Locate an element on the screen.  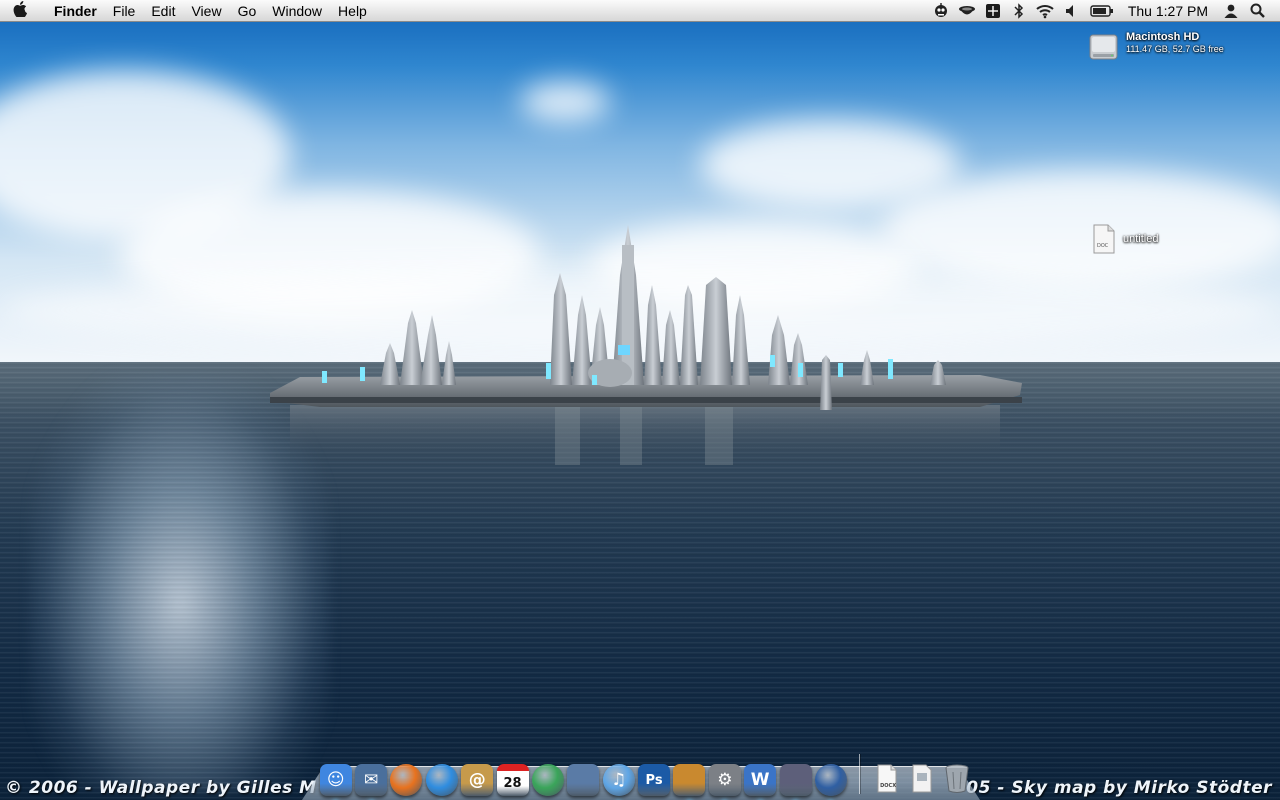
battery-icon is located at coordinates (1102, 11).